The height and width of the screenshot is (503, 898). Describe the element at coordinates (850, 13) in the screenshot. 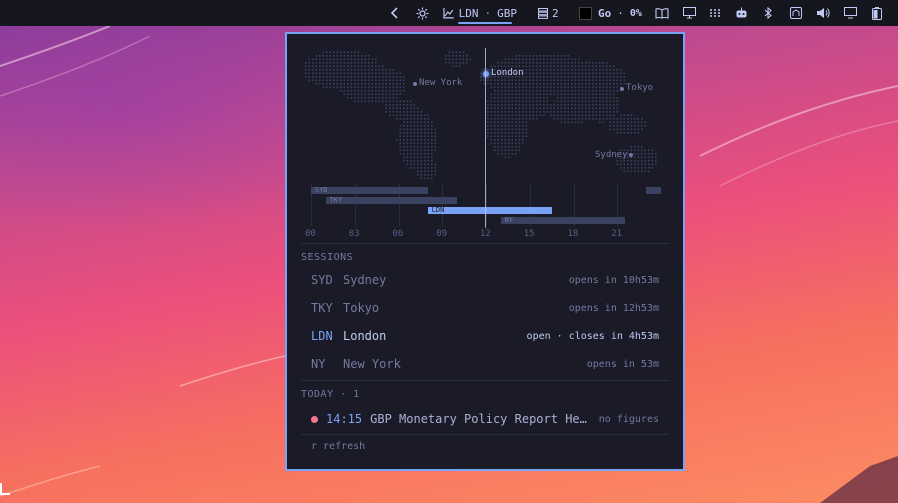

I see `monitor-icon` at that location.